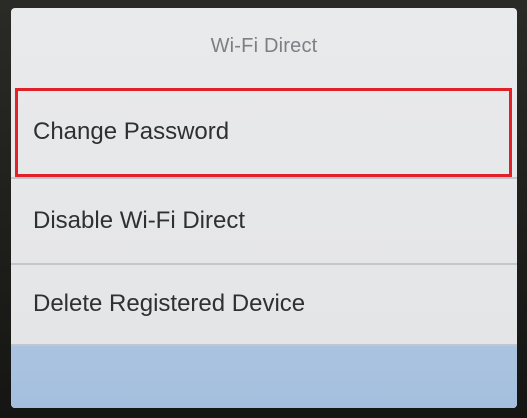 This screenshot has height=418, width=527. I want to click on footer-bar, so click(264, 377).